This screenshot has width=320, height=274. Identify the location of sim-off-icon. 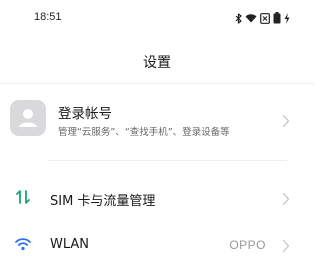
(265, 18).